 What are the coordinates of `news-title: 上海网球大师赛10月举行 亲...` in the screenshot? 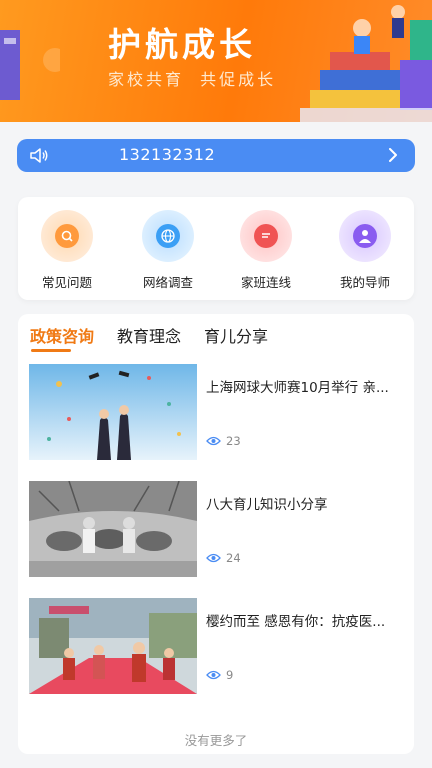 It's located at (297, 388).